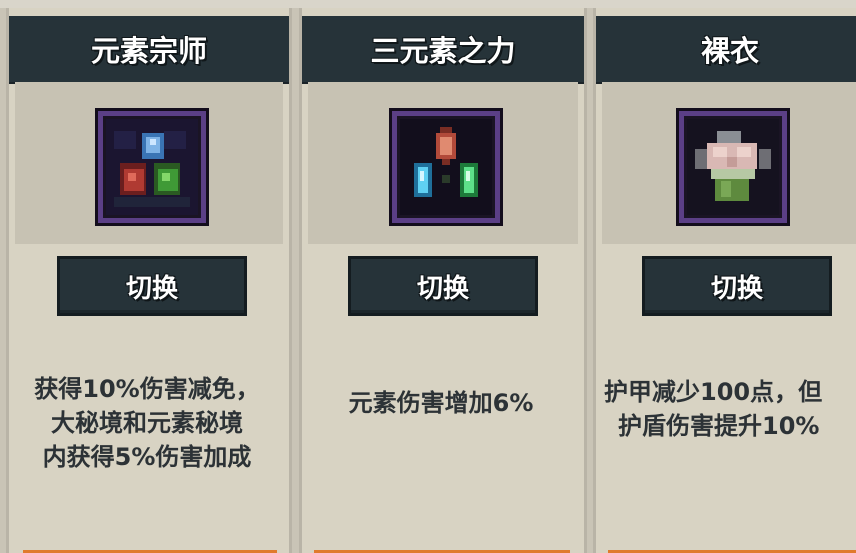 Image resolution: width=856 pixels, height=553 pixels. I want to click on description-line: 大秘境和元素秘境, so click(147, 423).